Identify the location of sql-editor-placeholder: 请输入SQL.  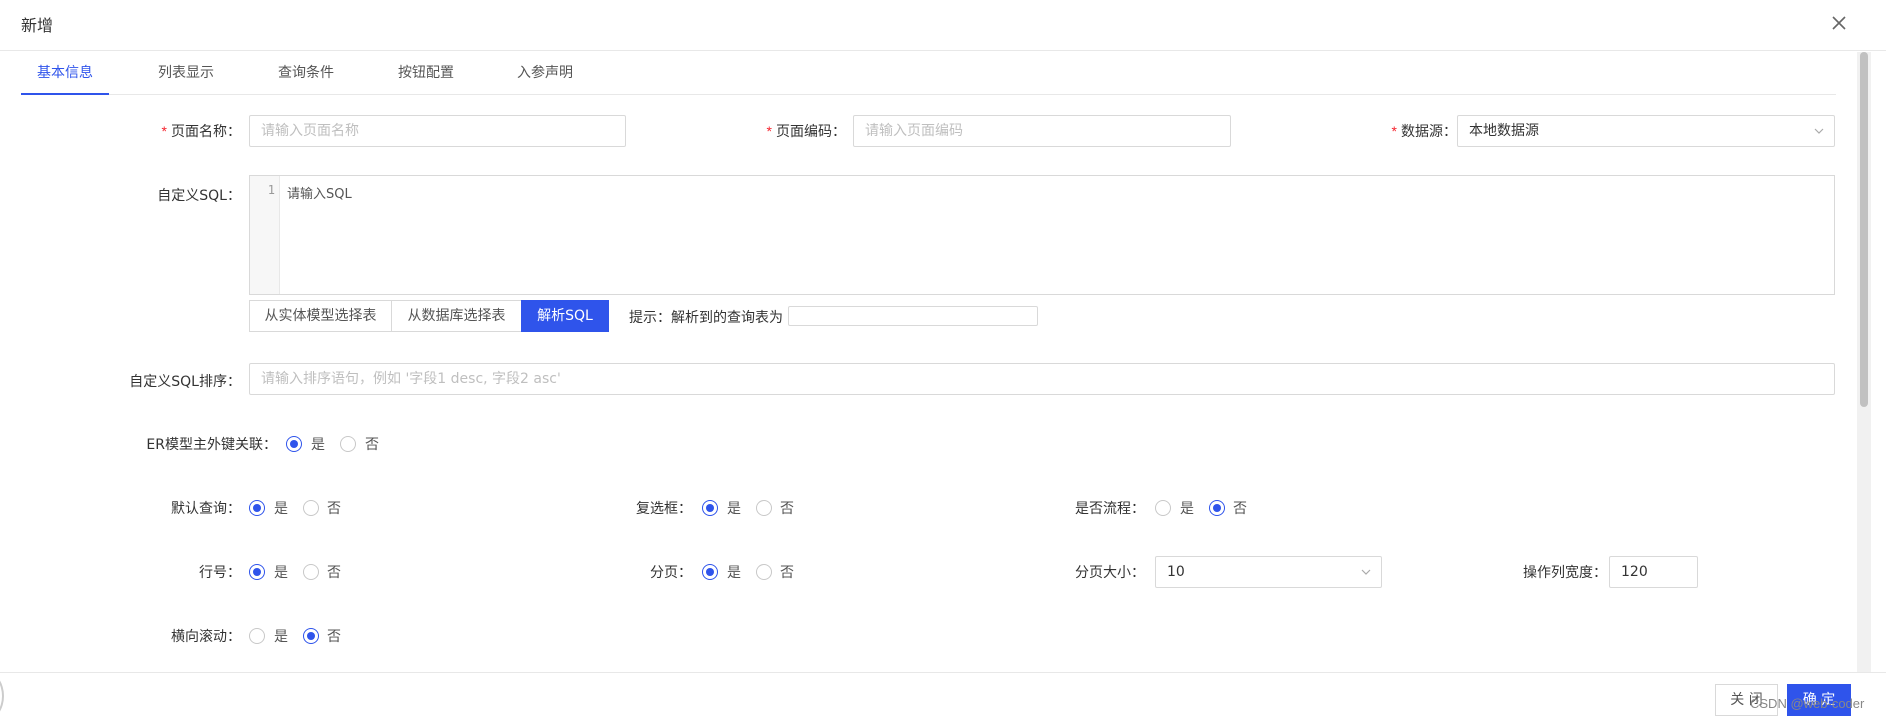
(319, 194).